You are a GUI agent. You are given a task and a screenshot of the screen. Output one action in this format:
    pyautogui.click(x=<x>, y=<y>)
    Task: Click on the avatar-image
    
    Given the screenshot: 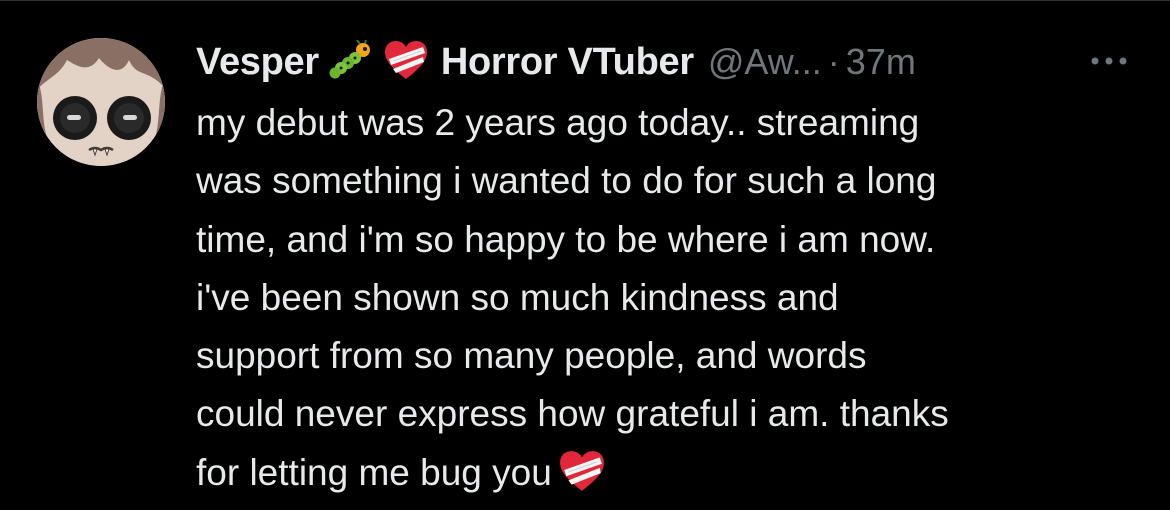 What is the action you would take?
    pyautogui.click(x=101, y=102)
    